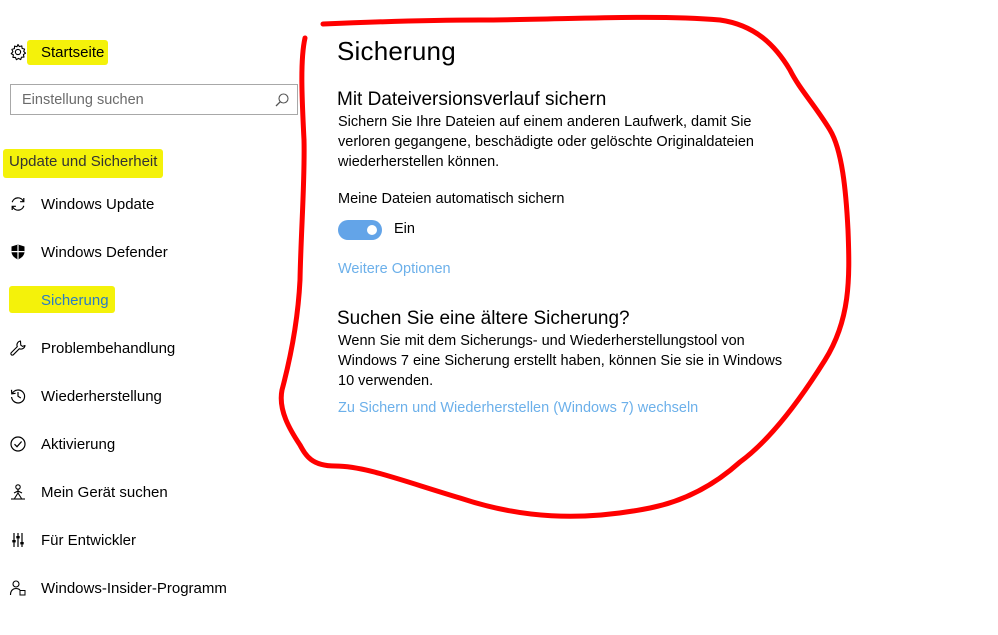  Describe the element at coordinates (150, 300) in the screenshot. I see `sidebar-item-sicherung: Sicherung` at that location.